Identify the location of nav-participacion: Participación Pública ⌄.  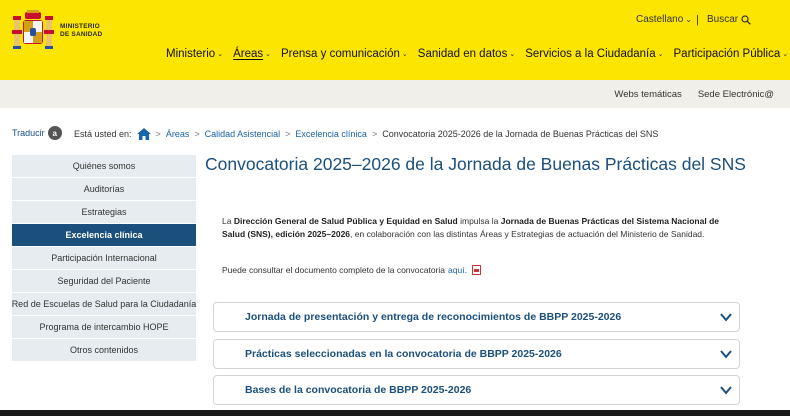
(731, 54).